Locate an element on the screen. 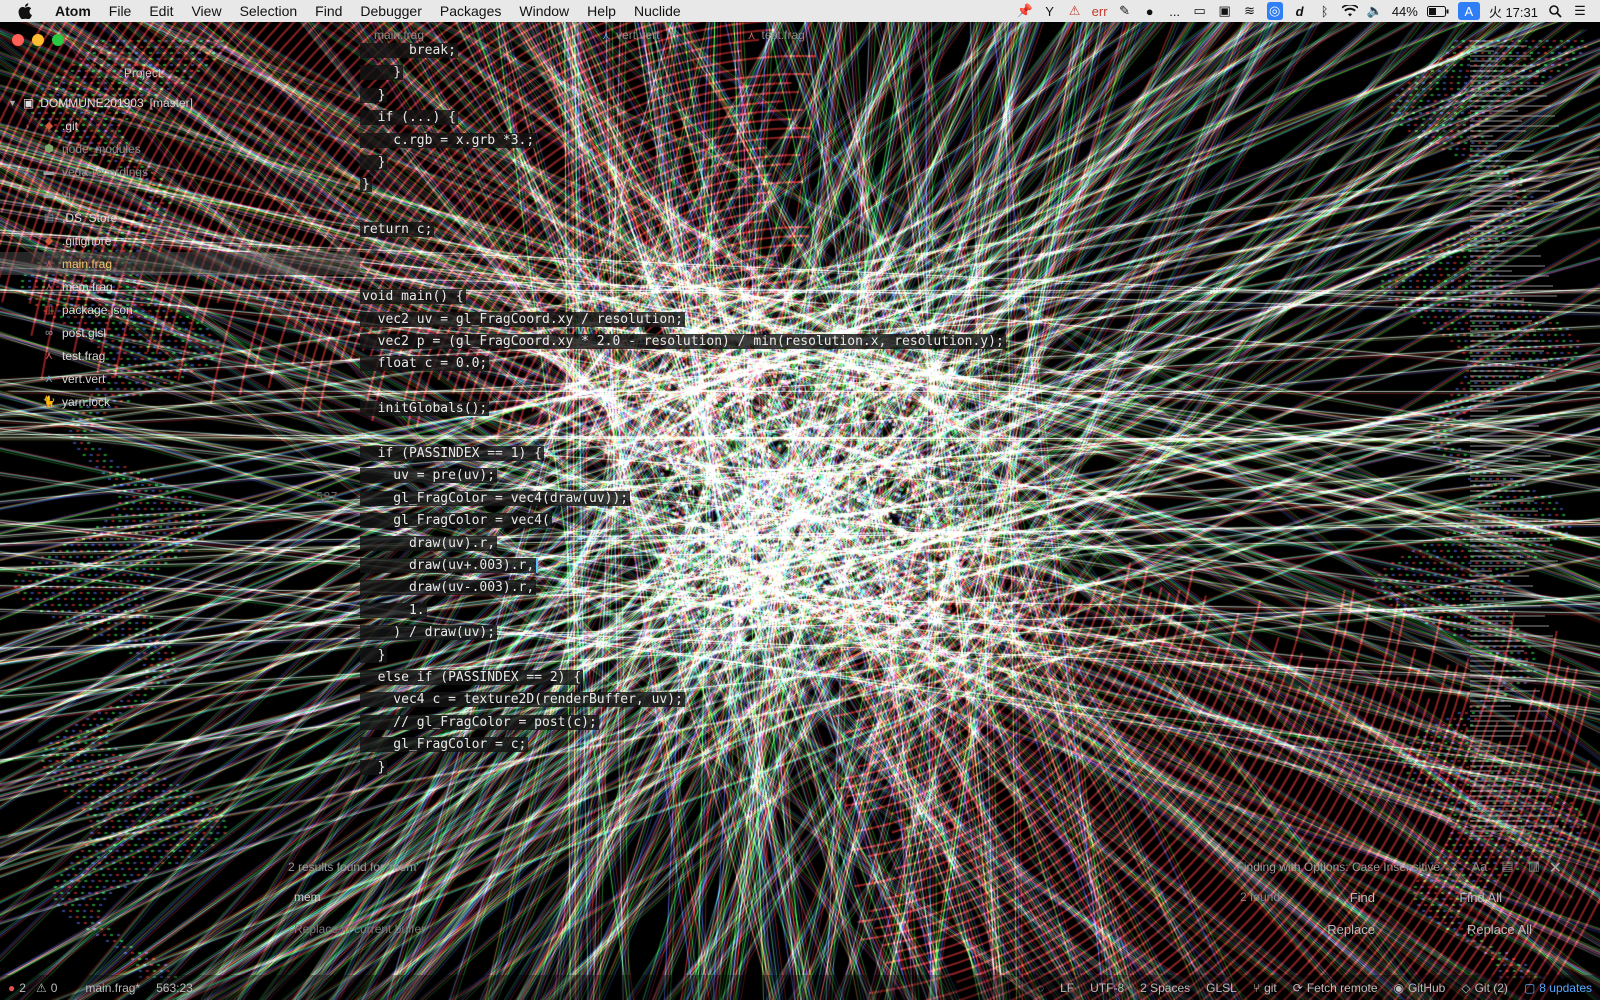 The image size is (1600, 1000). git-branch-selector: ⑂ git is located at coordinates (1265, 988).